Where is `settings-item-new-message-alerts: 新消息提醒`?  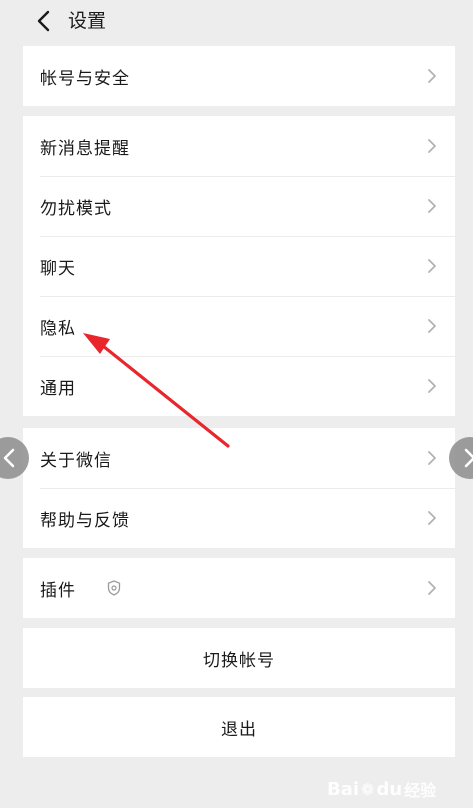
settings-item-new-message-alerts: 新消息提醒 is located at coordinates (239, 146).